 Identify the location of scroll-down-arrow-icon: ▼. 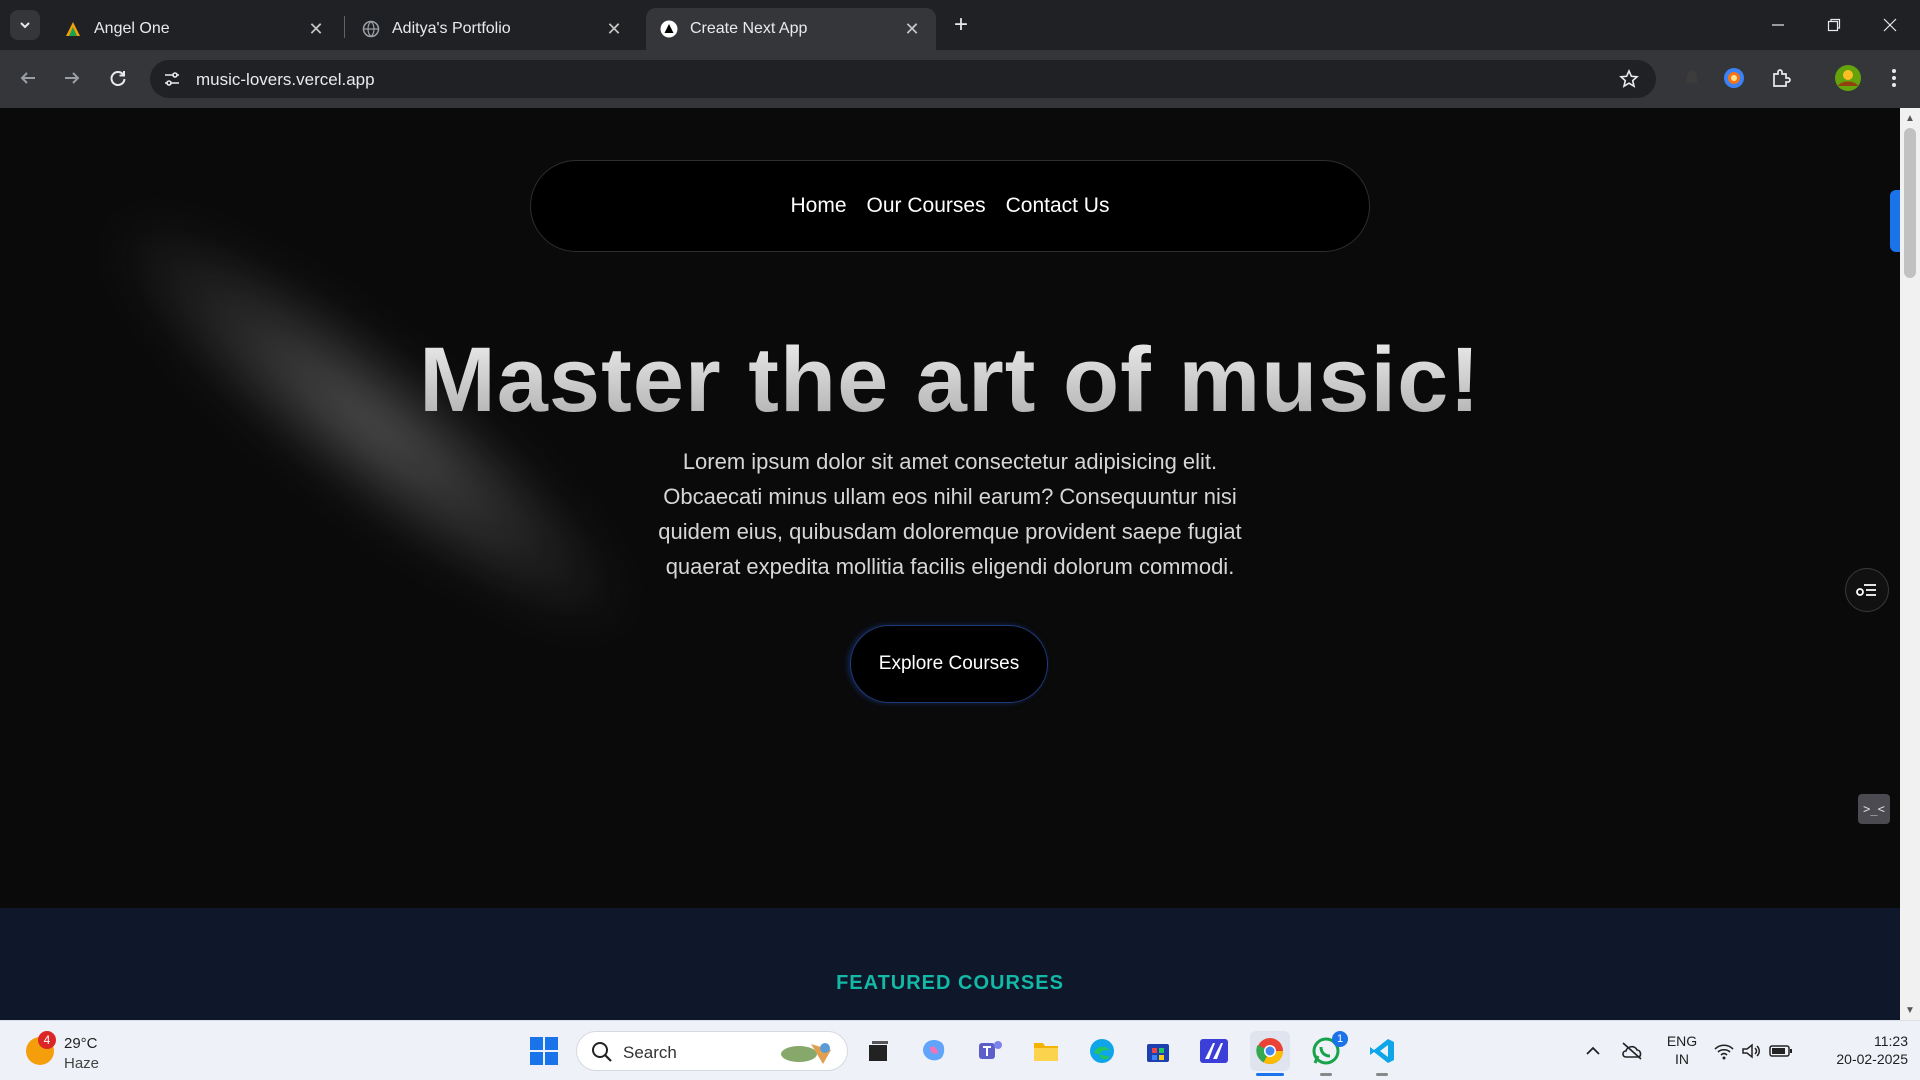
(1910, 1010).